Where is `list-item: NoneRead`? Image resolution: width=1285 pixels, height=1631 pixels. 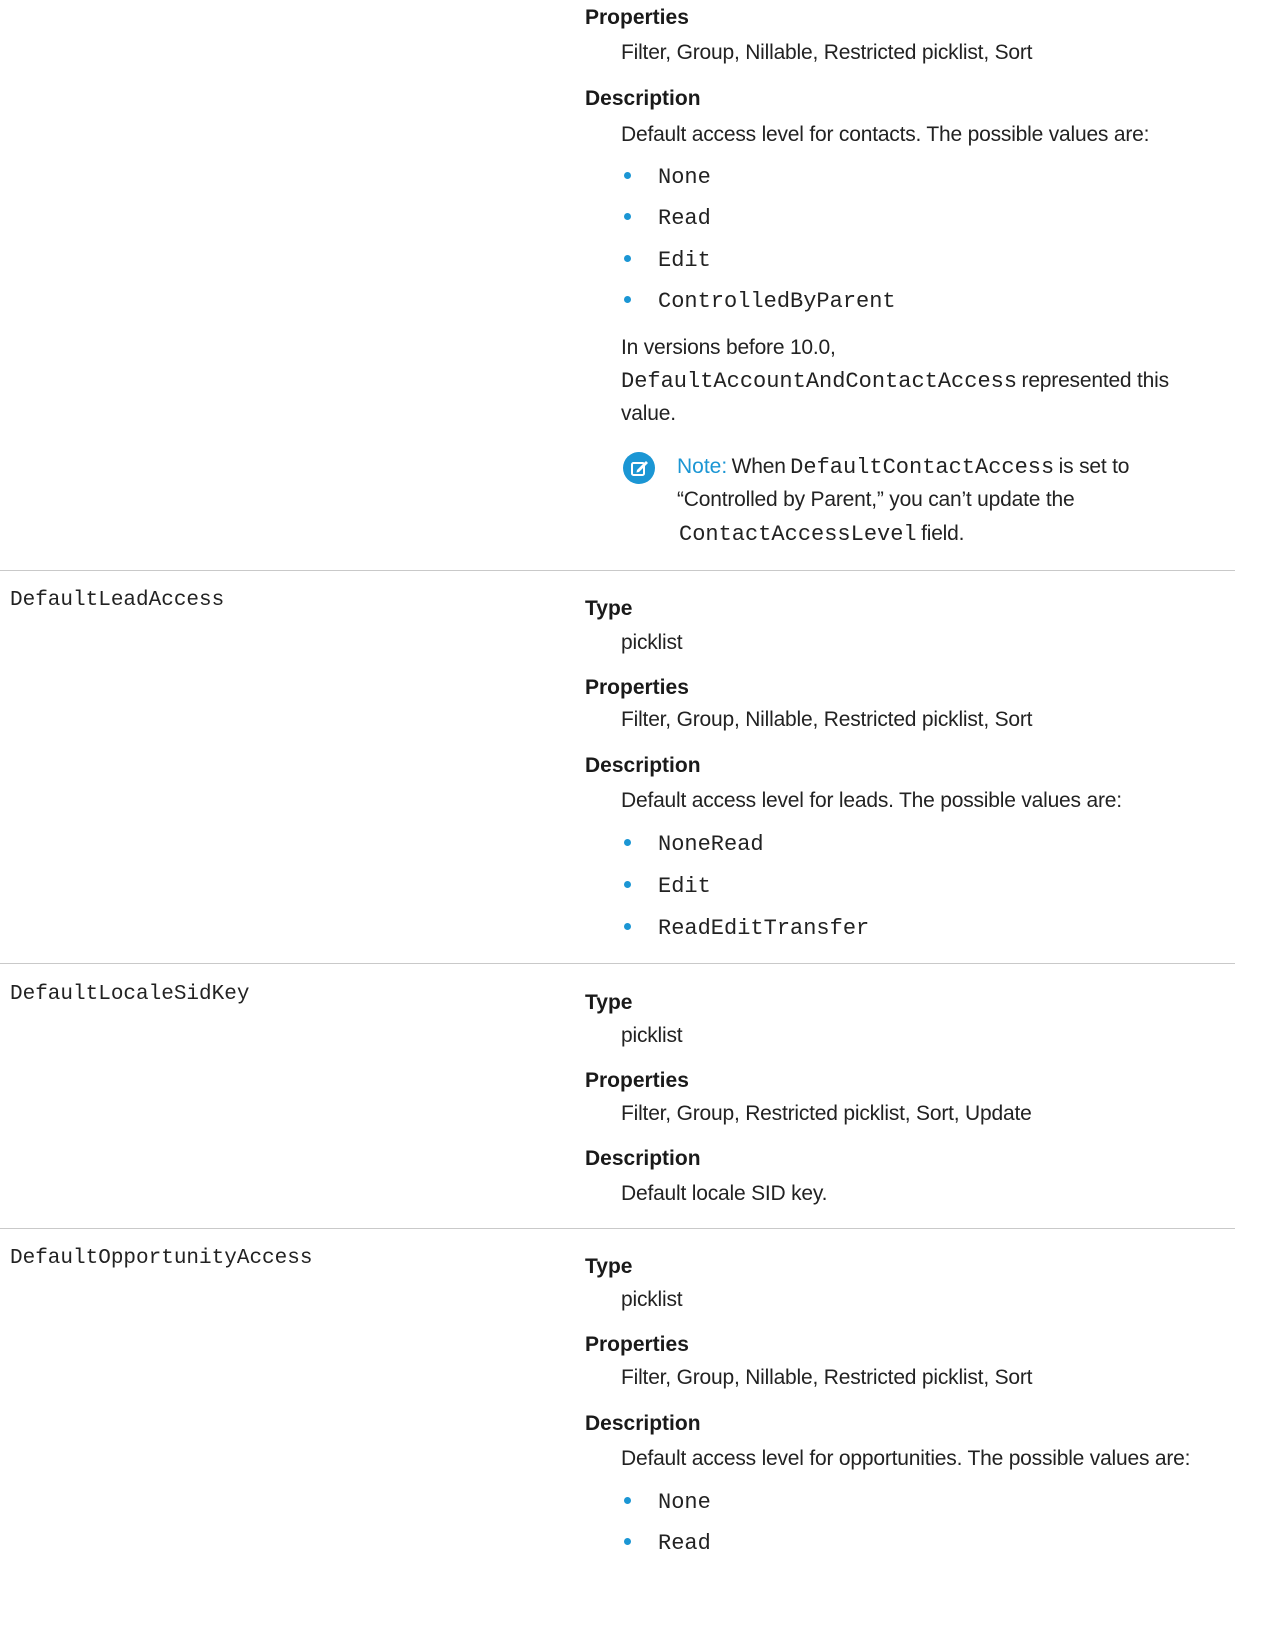
list-item: NoneRead is located at coordinates (711, 844).